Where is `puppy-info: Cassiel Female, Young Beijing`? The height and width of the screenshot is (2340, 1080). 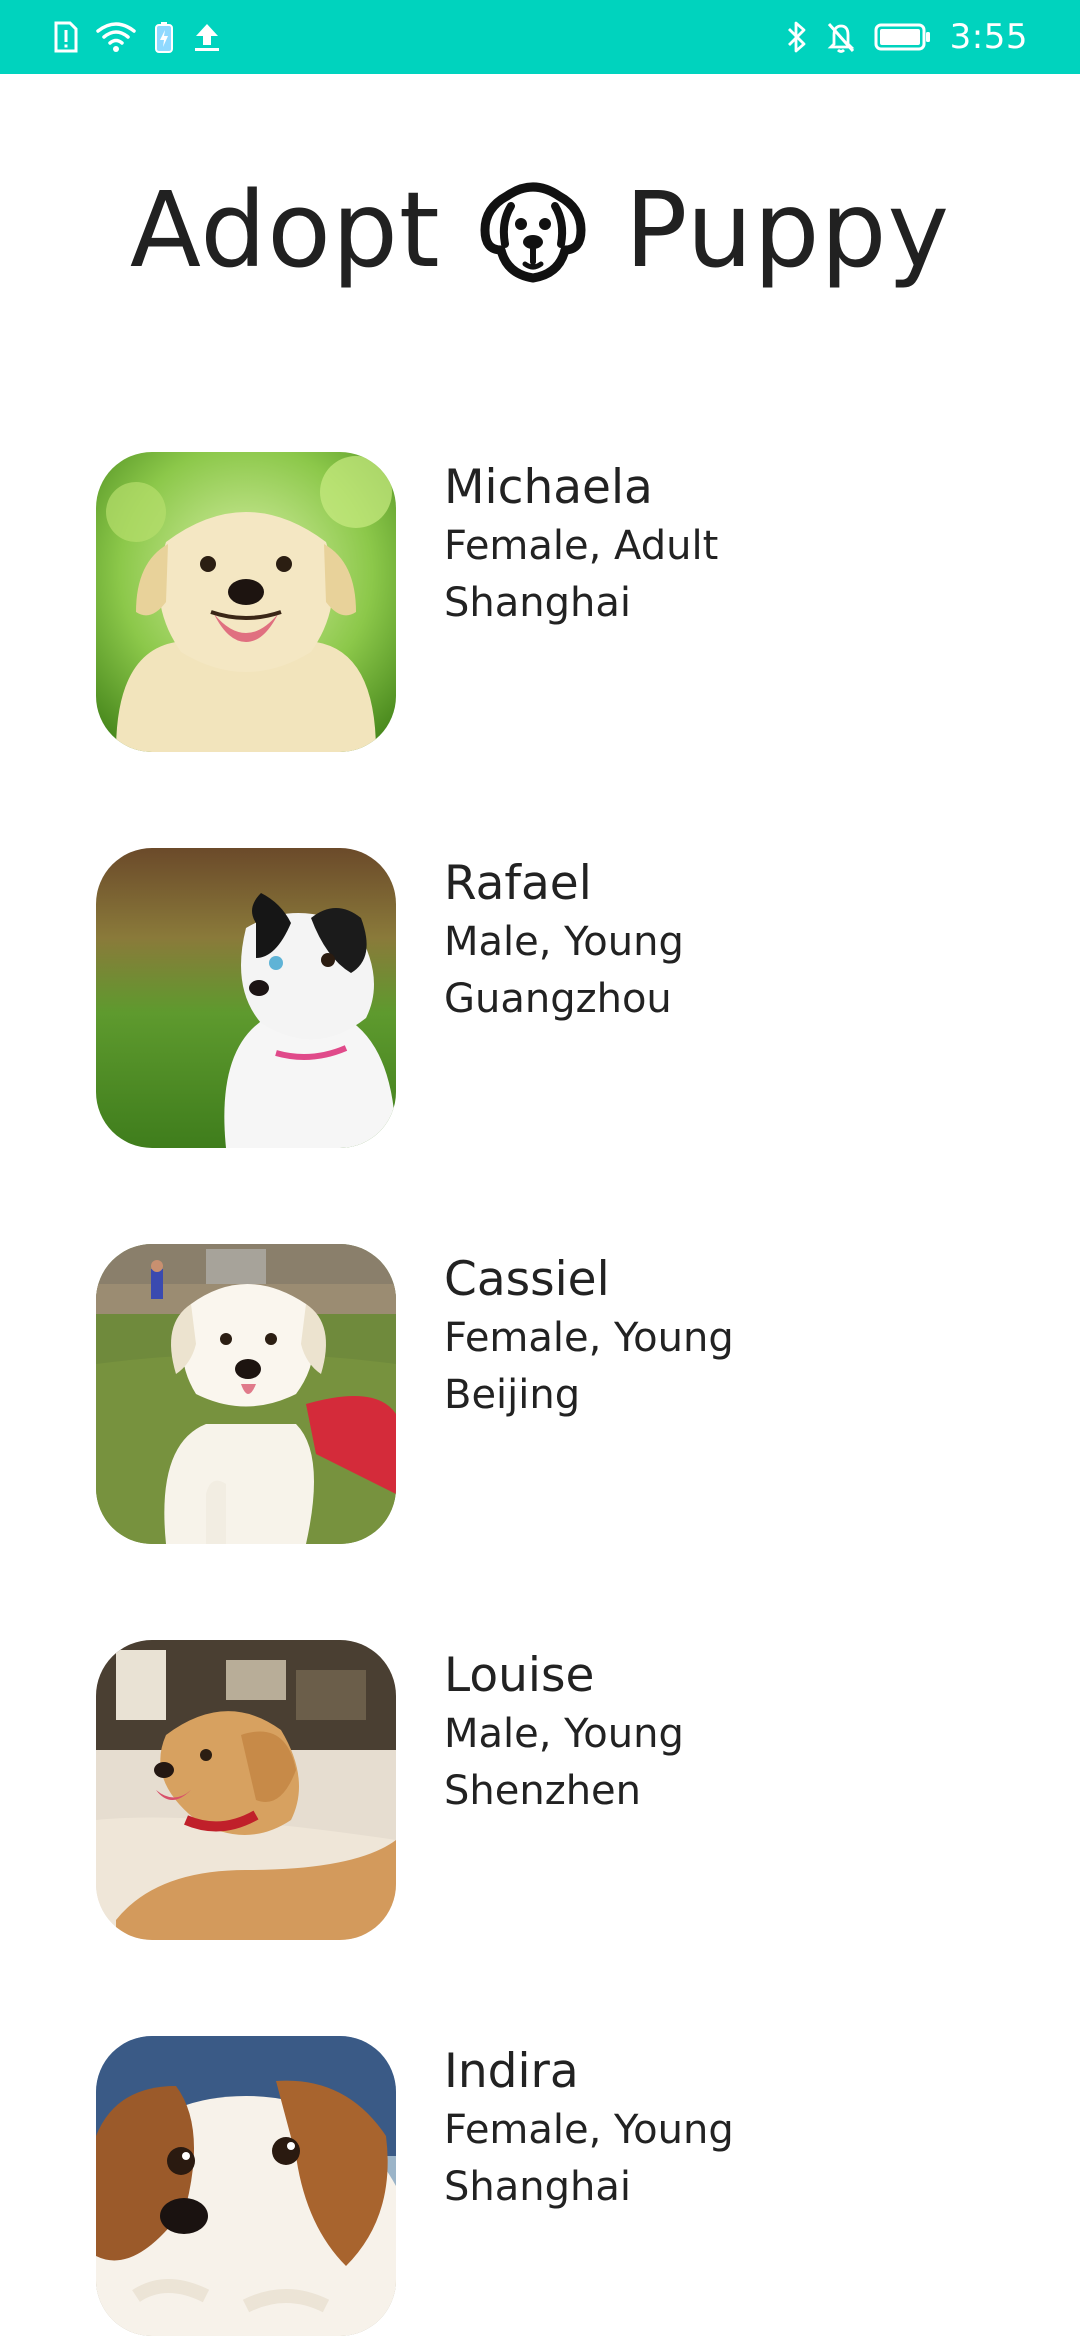
puppy-info: Cassiel Female, Young Beijing is located at coordinates (589, 1337).